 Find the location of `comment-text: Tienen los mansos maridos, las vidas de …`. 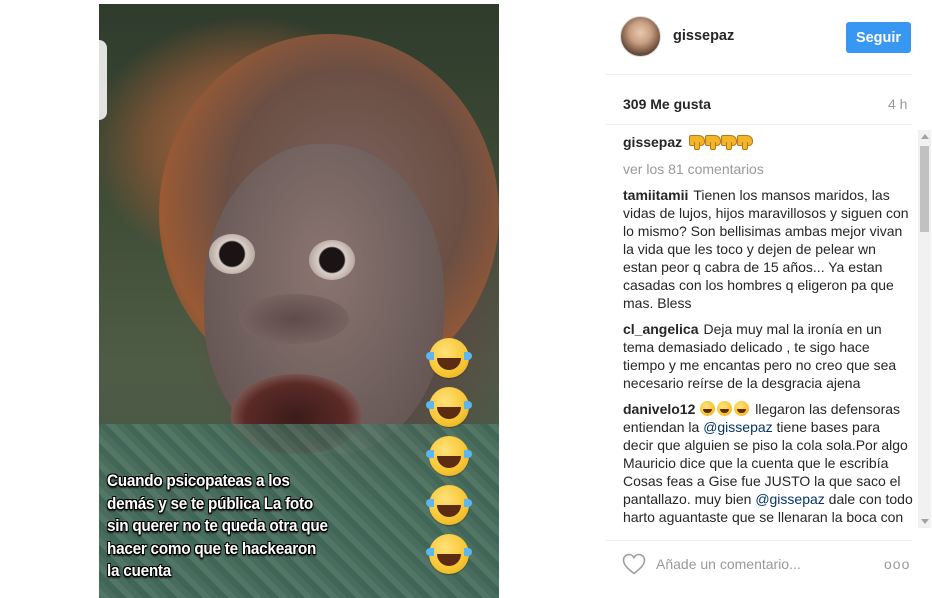

comment-text: Tienen los mansos maridos, las vidas de … is located at coordinates (766, 249).